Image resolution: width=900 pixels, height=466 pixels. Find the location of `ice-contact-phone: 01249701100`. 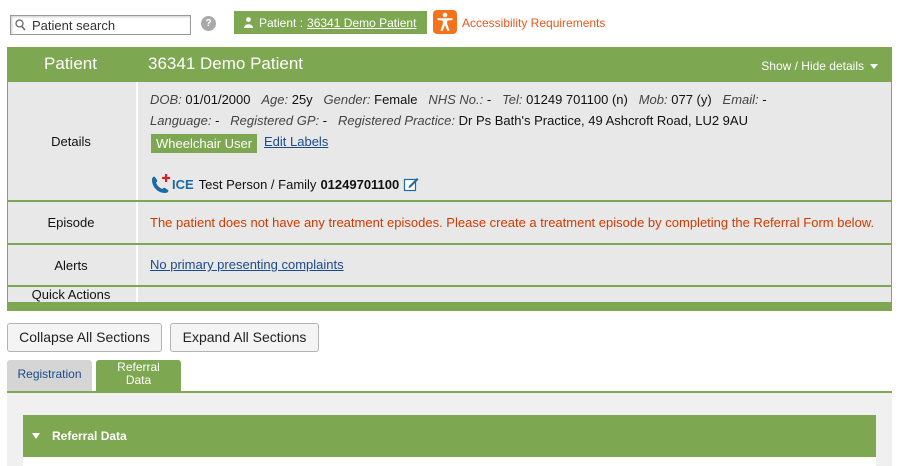

ice-contact-phone: 01249701100 is located at coordinates (360, 184).